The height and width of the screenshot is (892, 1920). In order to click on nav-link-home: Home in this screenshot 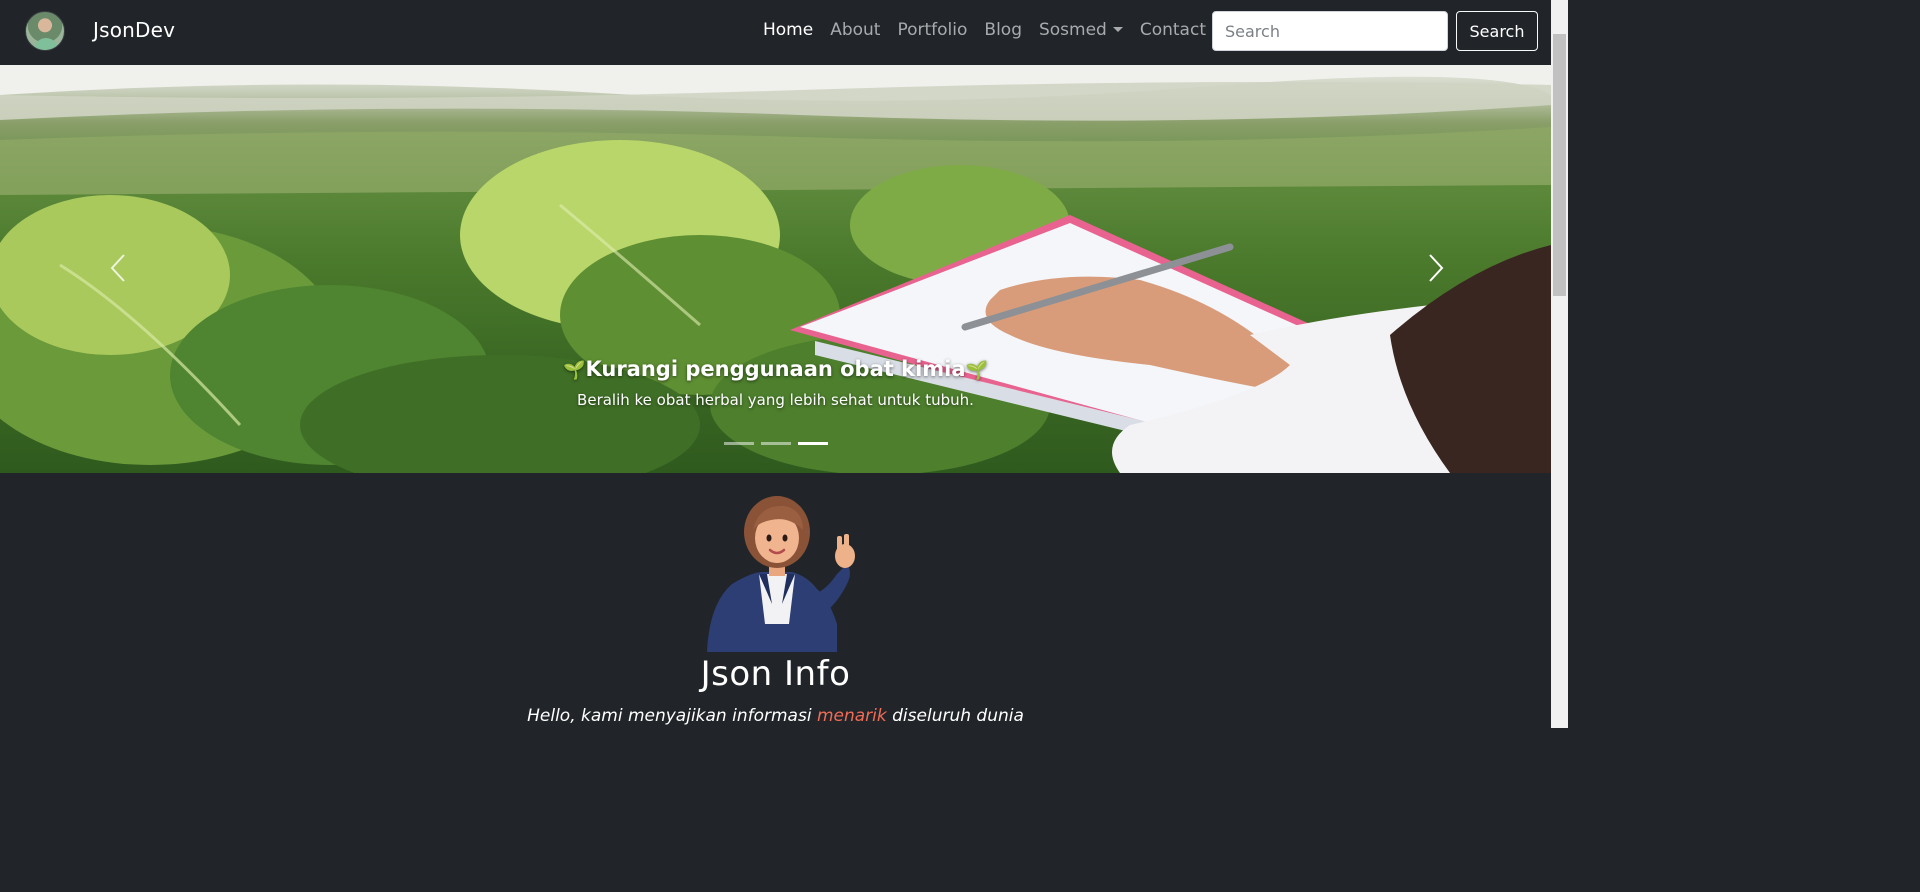, I will do `click(788, 30)`.